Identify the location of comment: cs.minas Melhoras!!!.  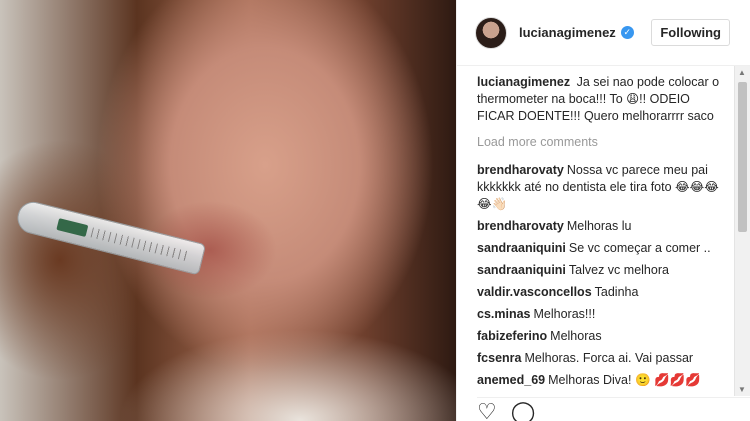
(601, 314).